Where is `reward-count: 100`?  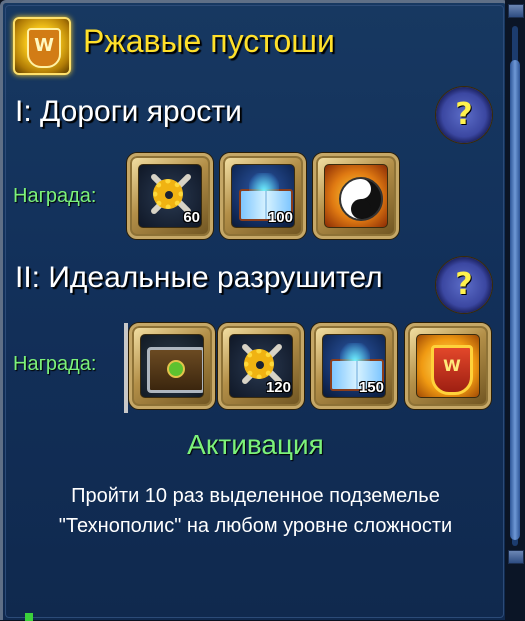 reward-count: 100 is located at coordinates (280, 217).